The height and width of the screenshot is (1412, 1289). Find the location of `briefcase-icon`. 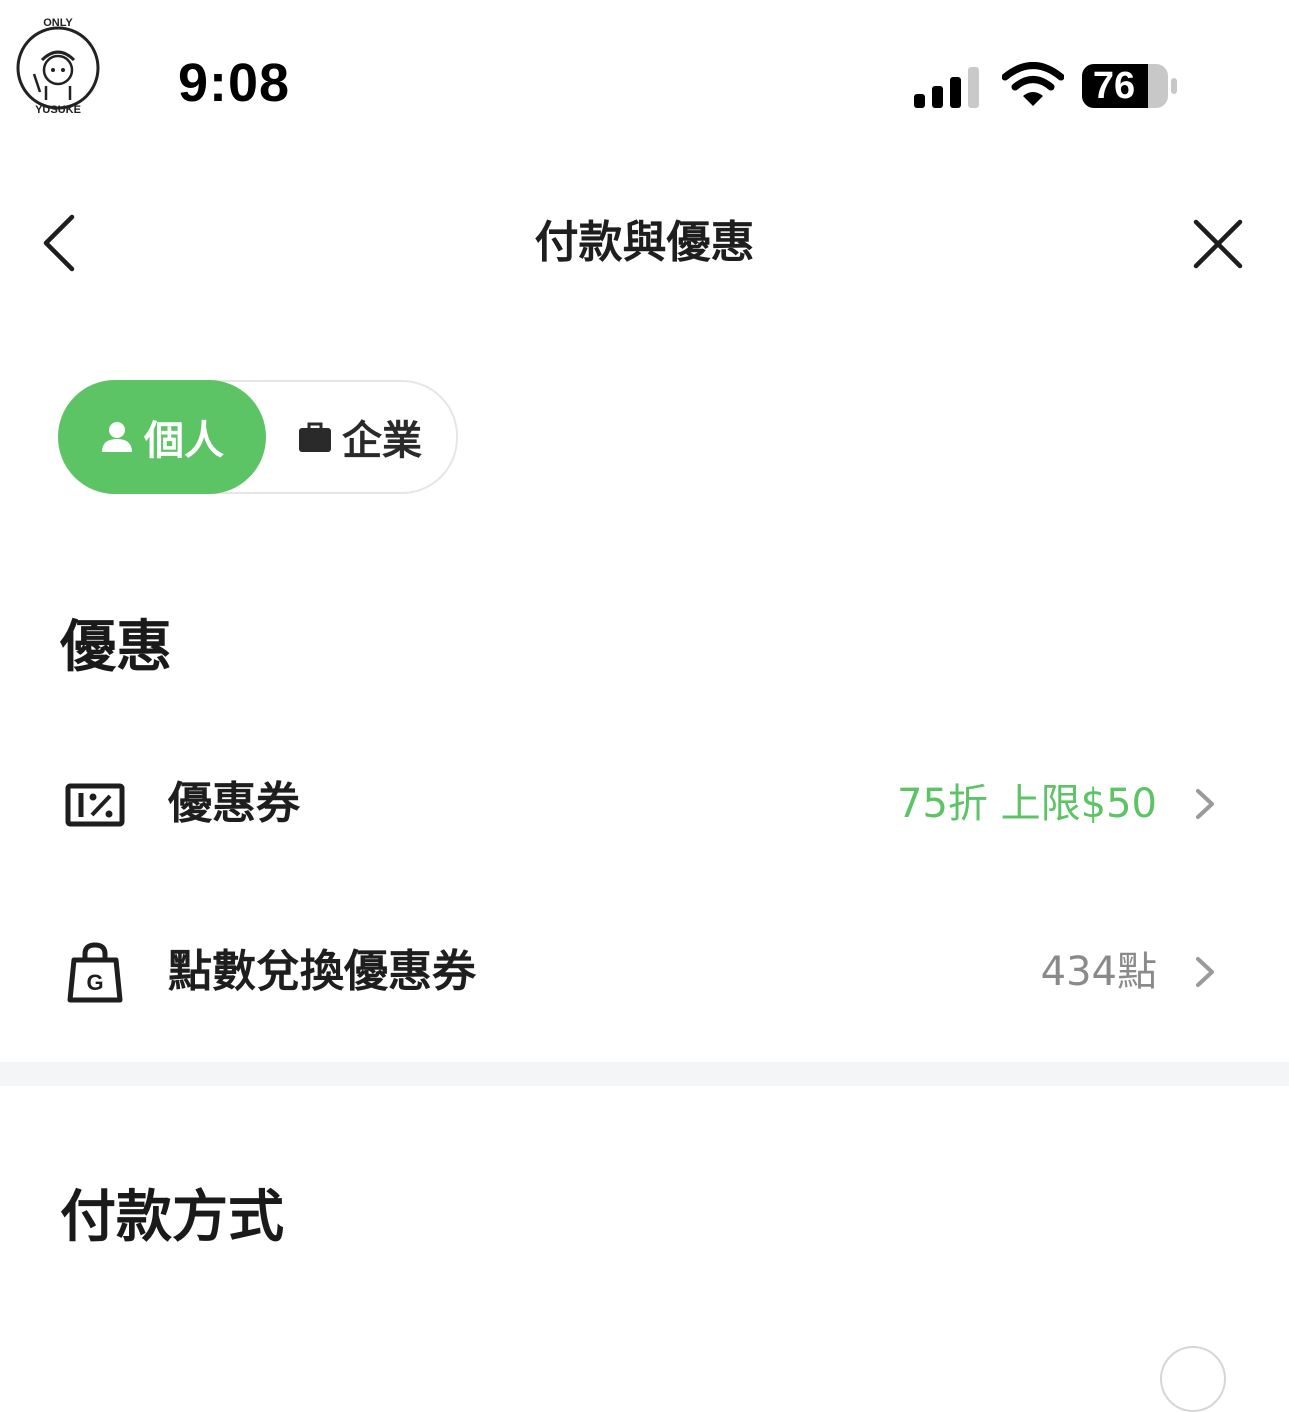

briefcase-icon is located at coordinates (315, 437).